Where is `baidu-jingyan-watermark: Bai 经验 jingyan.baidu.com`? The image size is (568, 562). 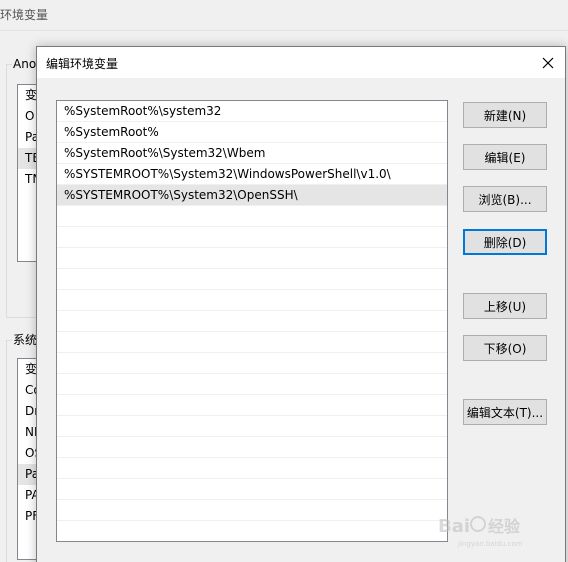
baidu-jingyan-watermark: Bai 经验 jingyan.baidu.com is located at coordinates (488, 530).